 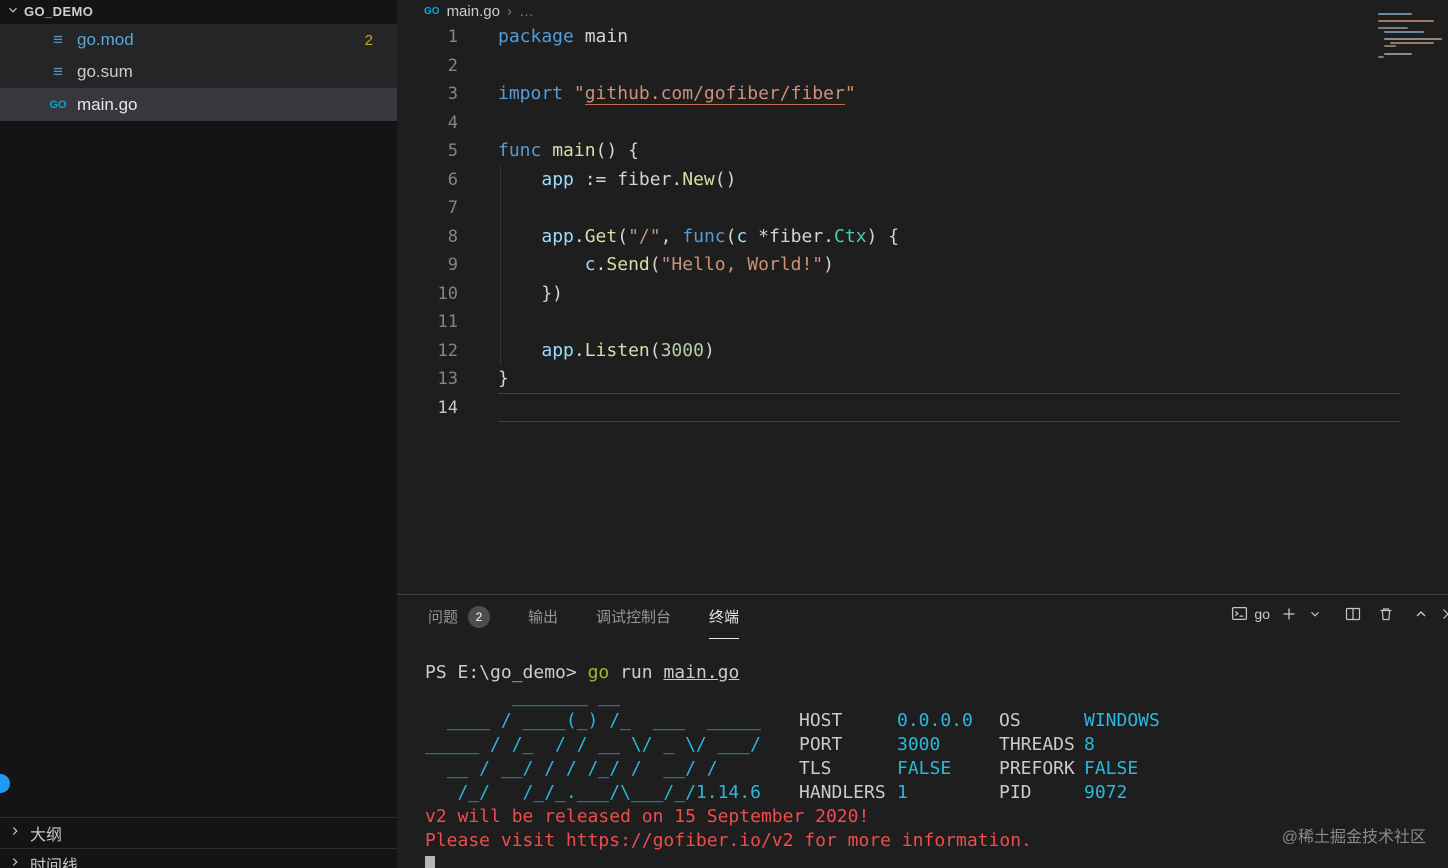 What do you see at coordinates (452, 37) in the screenshot?
I see `line-number: 1` at bounding box center [452, 37].